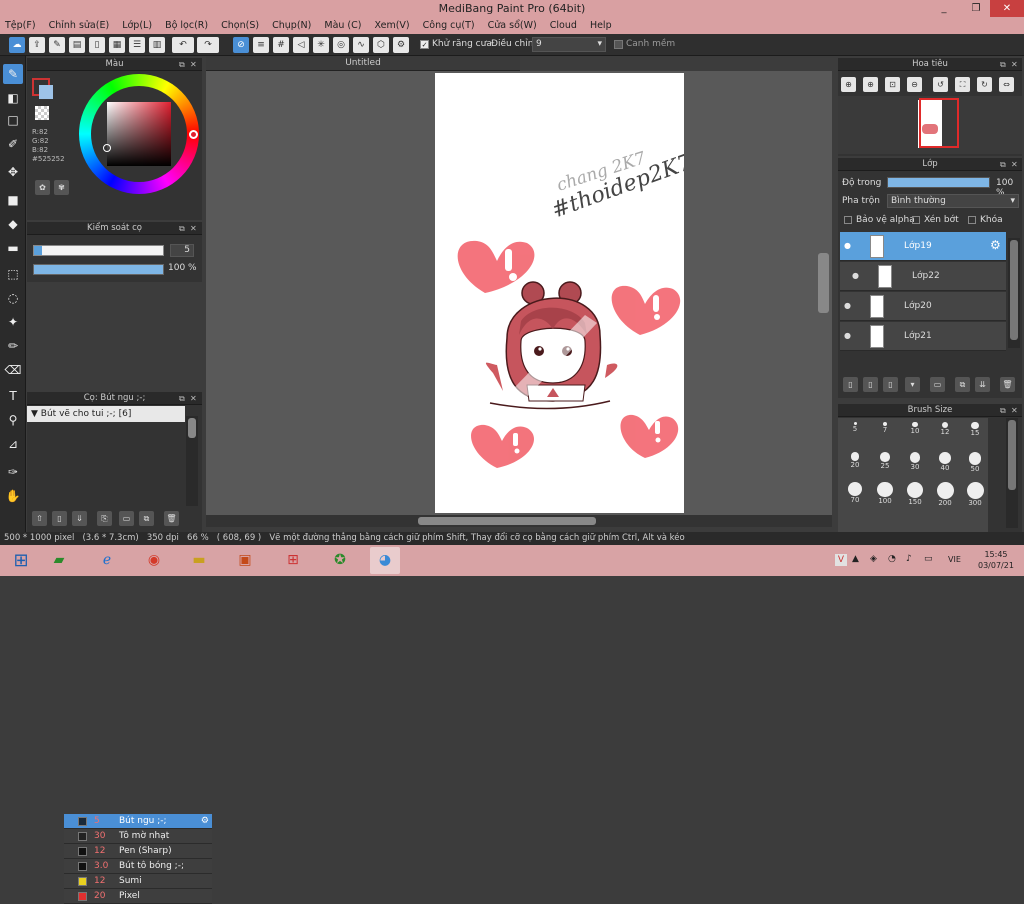  What do you see at coordinates (937, 384) in the screenshot?
I see `layer-folder-icon: ▭` at bounding box center [937, 384].